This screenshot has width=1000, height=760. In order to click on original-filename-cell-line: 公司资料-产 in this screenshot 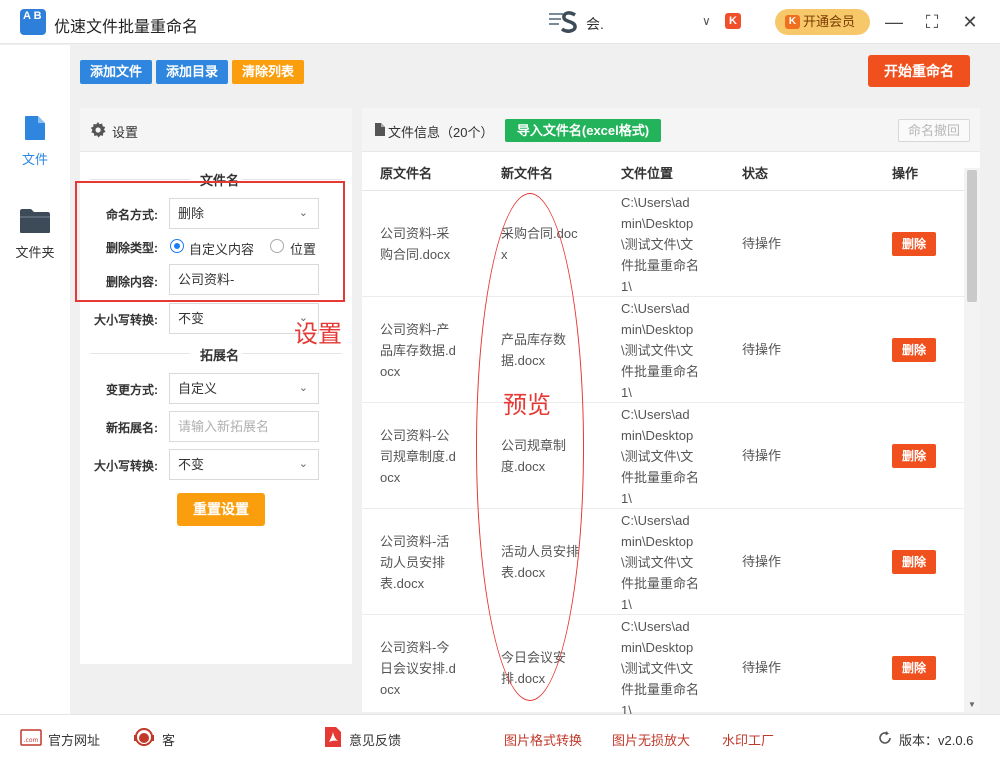, I will do `click(415, 329)`.